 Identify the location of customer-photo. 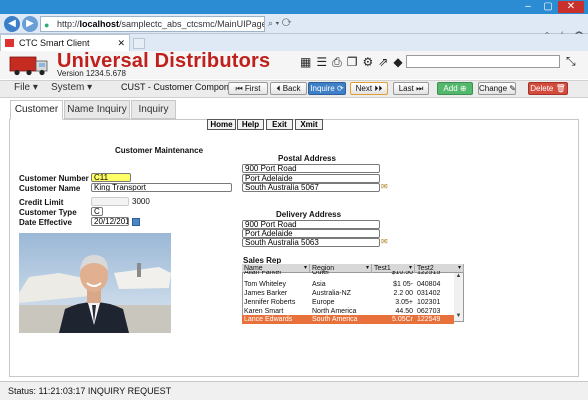
(95, 283).